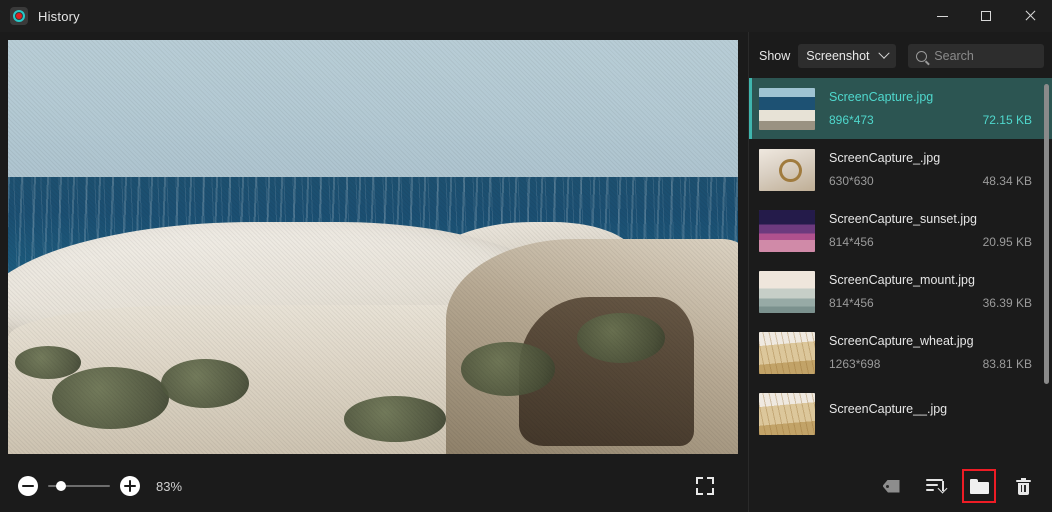 The image size is (1052, 512). I want to click on sort-list-icon, so click(935, 486).